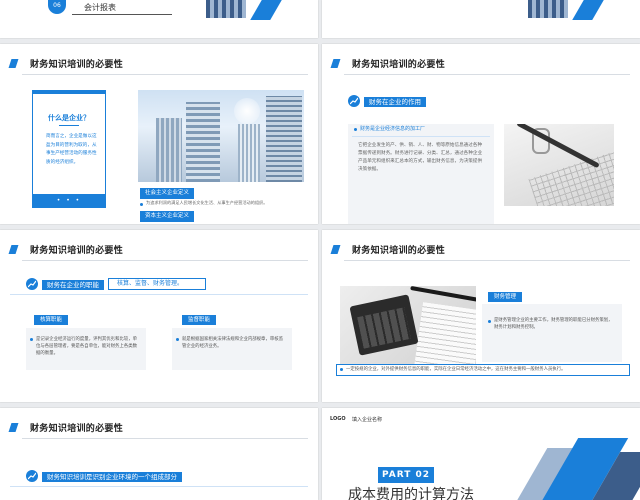 The height and width of the screenshot is (500, 640). What do you see at coordinates (167, 216) in the screenshot?
I see `definition-chip-2: 资本主义企业定义` at bounding box center [167, 216].